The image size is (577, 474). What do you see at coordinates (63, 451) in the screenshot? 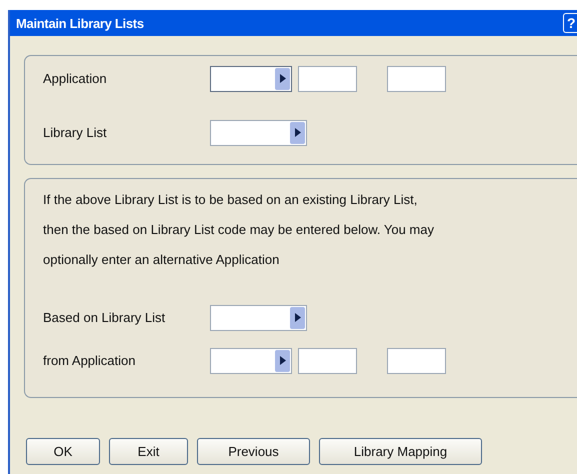
I see `dialog-button: OK` at bounding box center [63, 451].